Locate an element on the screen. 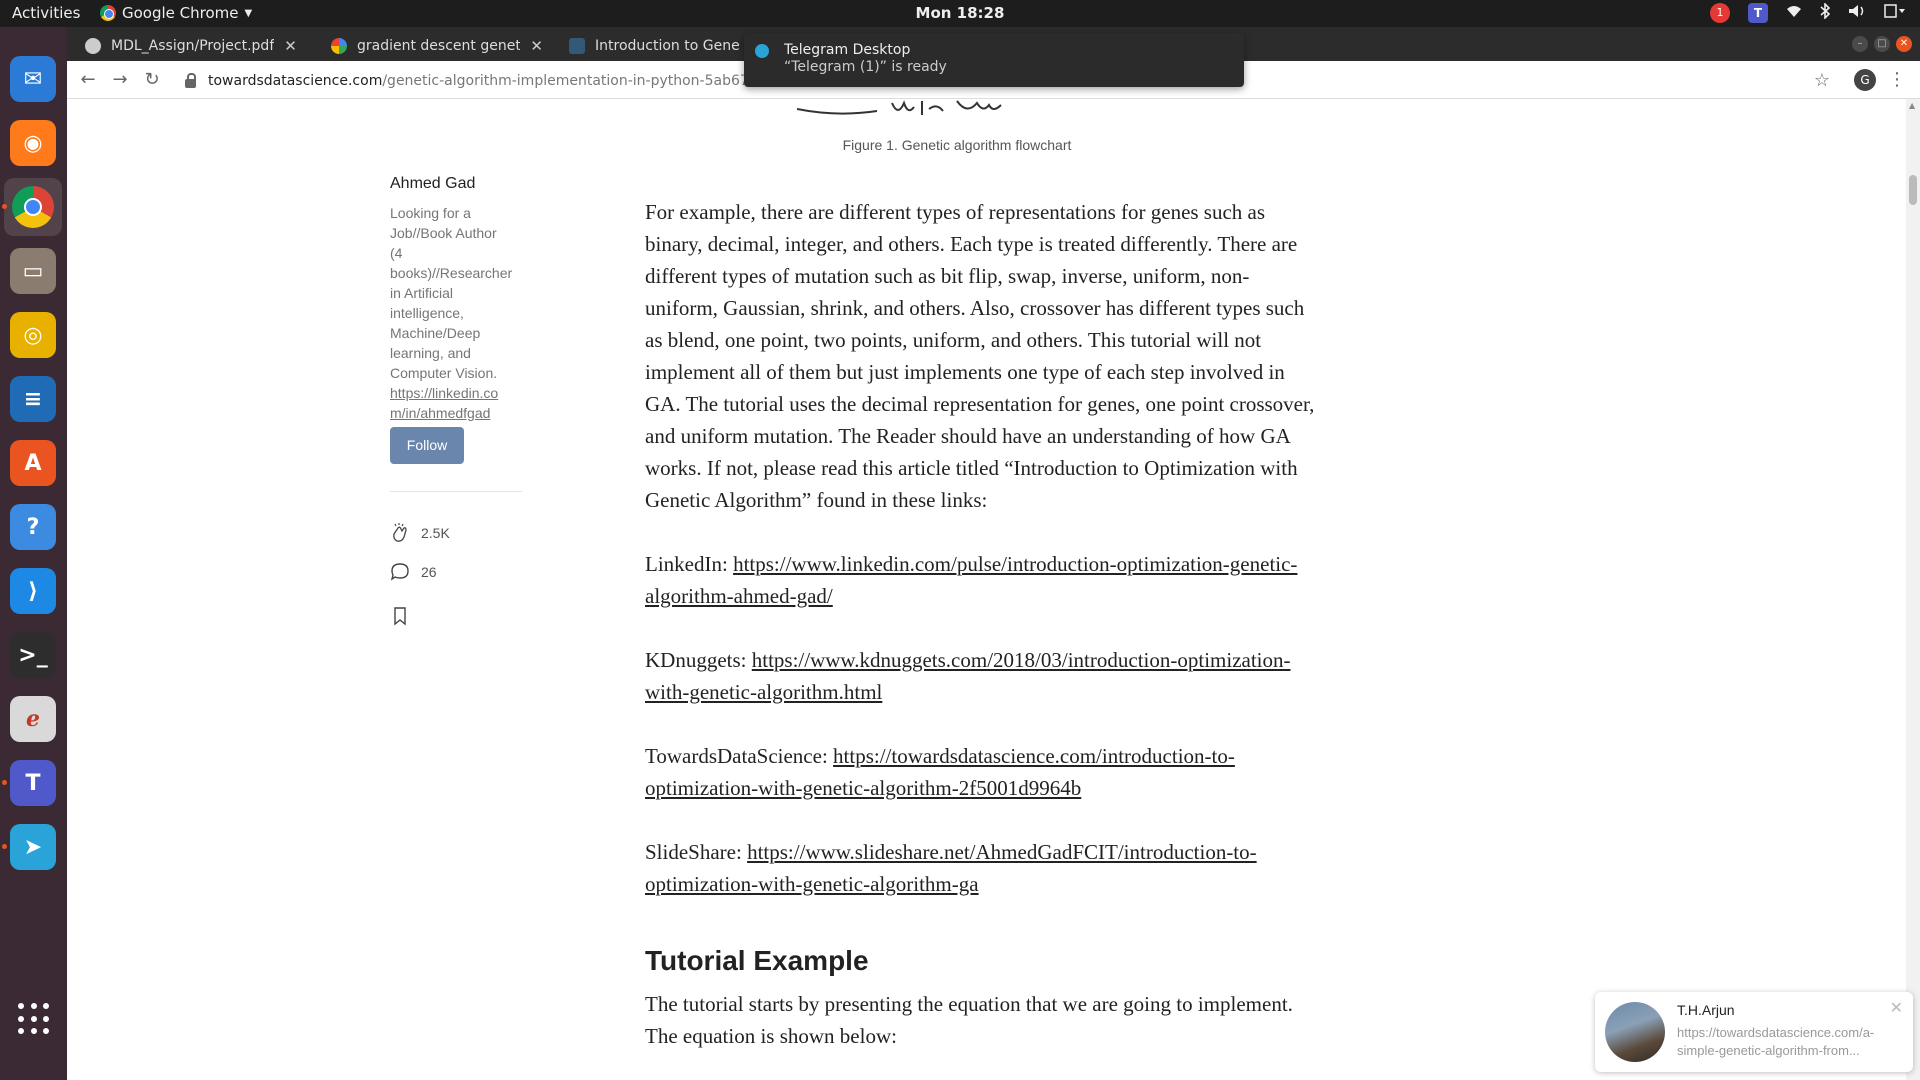  tab-google-search: gradient descent genetic ✕ is located at coordinates (437, 45).